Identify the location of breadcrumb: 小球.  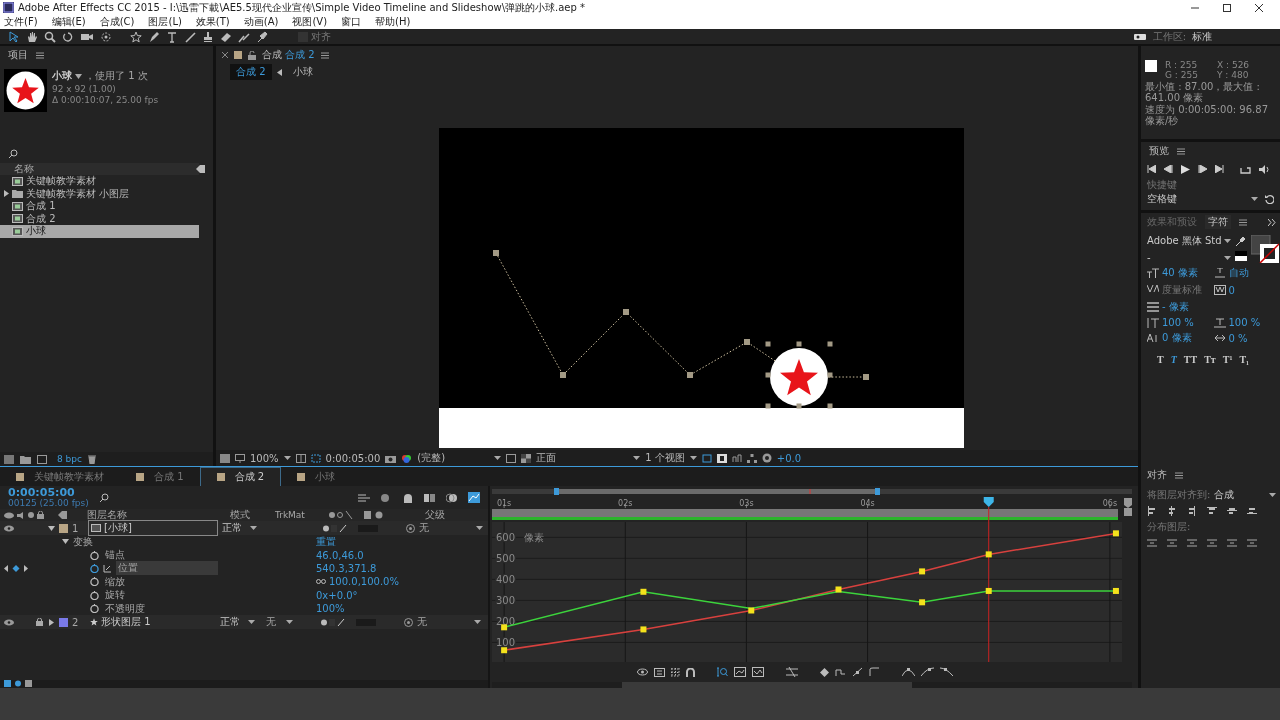
(302, 72).